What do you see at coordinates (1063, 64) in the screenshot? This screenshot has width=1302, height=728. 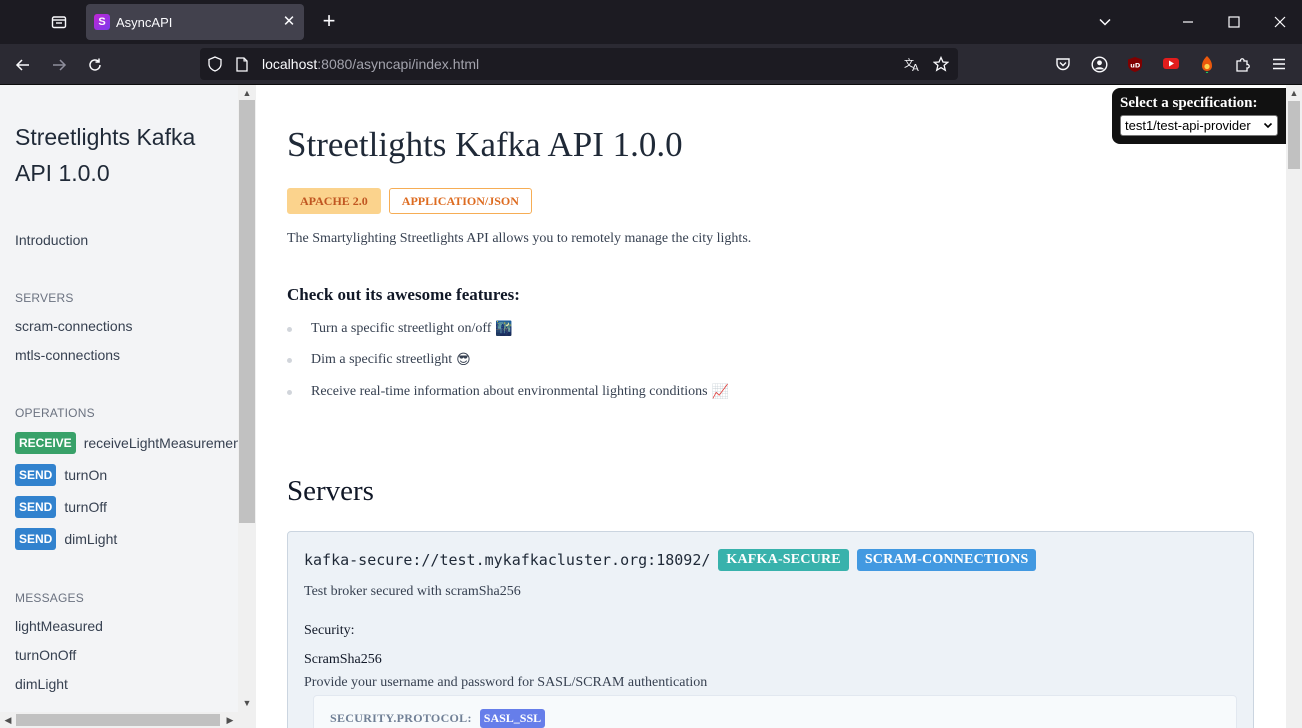 I see `pocket-icon` at bounding box center [1063, 64].